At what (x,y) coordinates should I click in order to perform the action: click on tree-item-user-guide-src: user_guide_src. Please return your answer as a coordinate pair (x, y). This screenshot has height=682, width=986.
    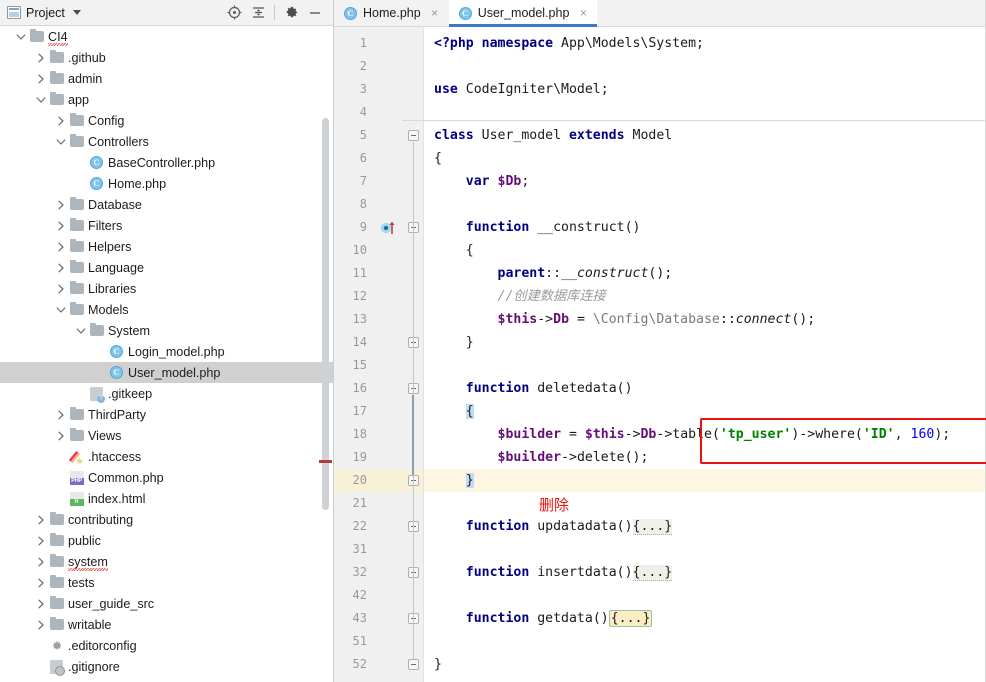
    Looking at the image, I should click on (166, 603).